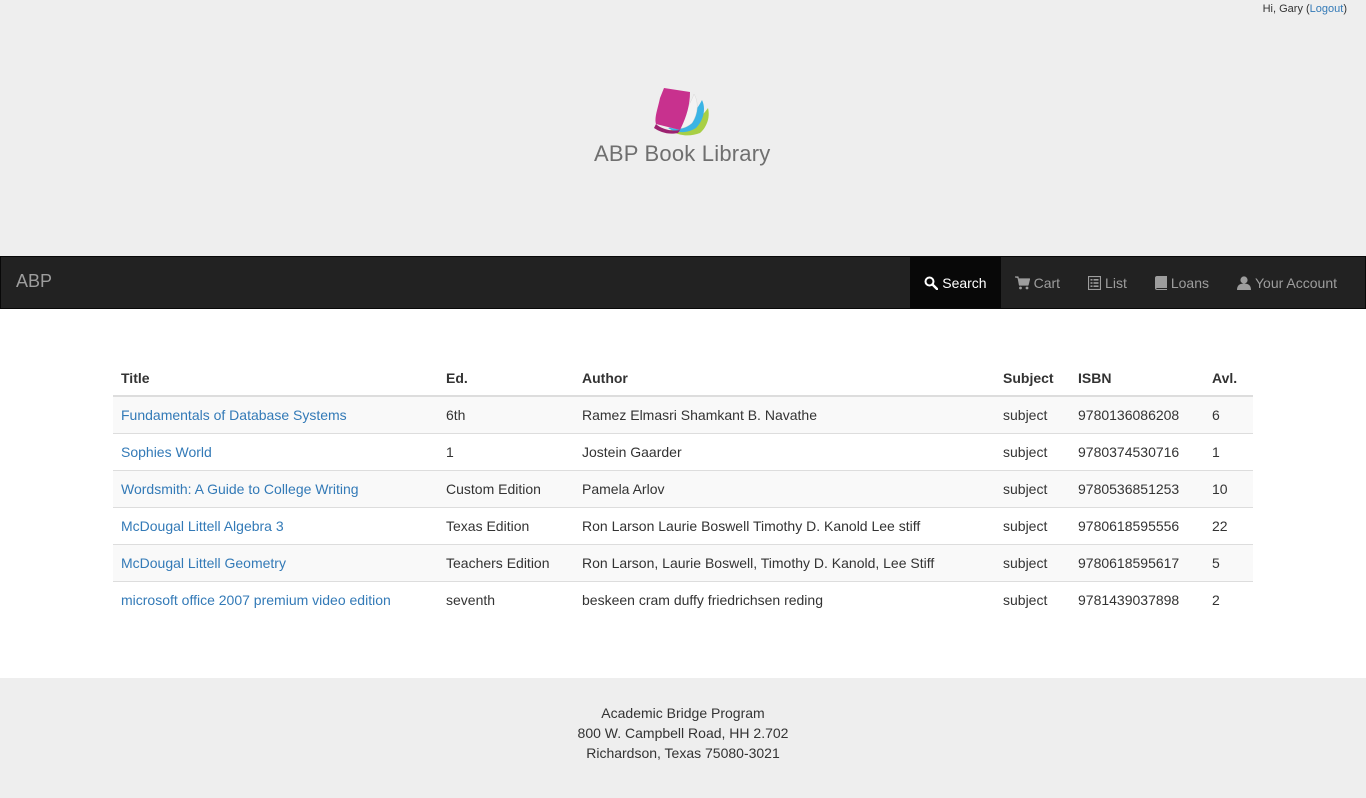  What do you see at coordinates (683, 713) in the screenshot?
I see `footer-org-name: Academic Bridge Program` at bounding box center [683, 713].